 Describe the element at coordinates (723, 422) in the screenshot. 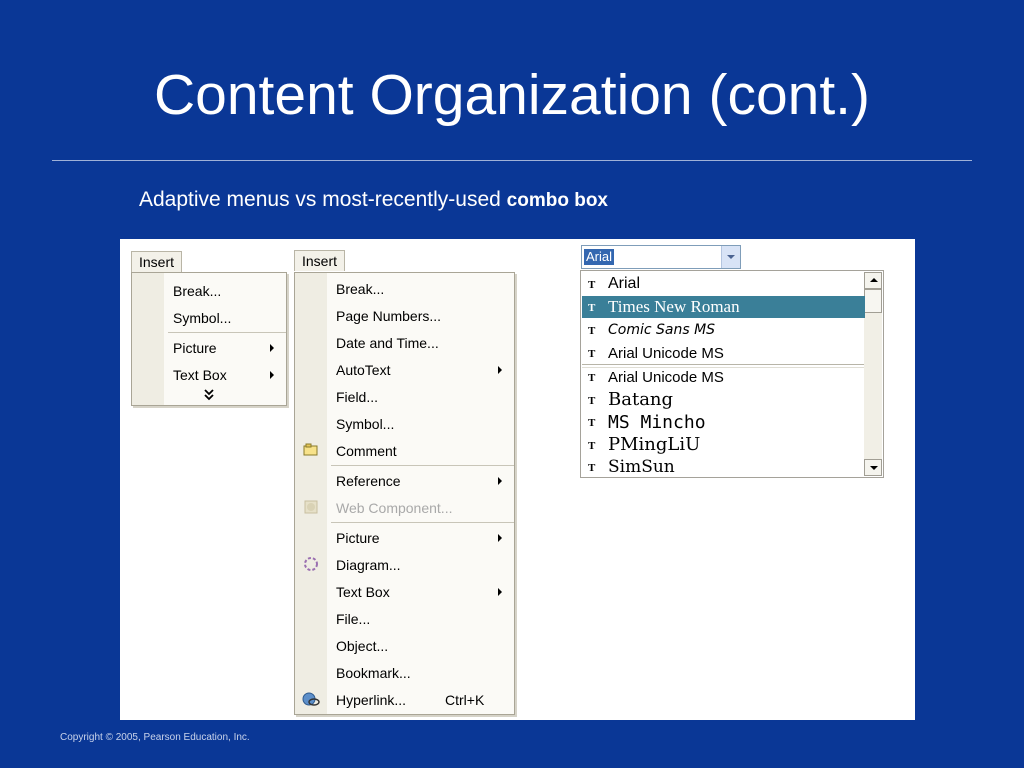

I see `font-option-ms-mincho: T MS Mincho` at that location.